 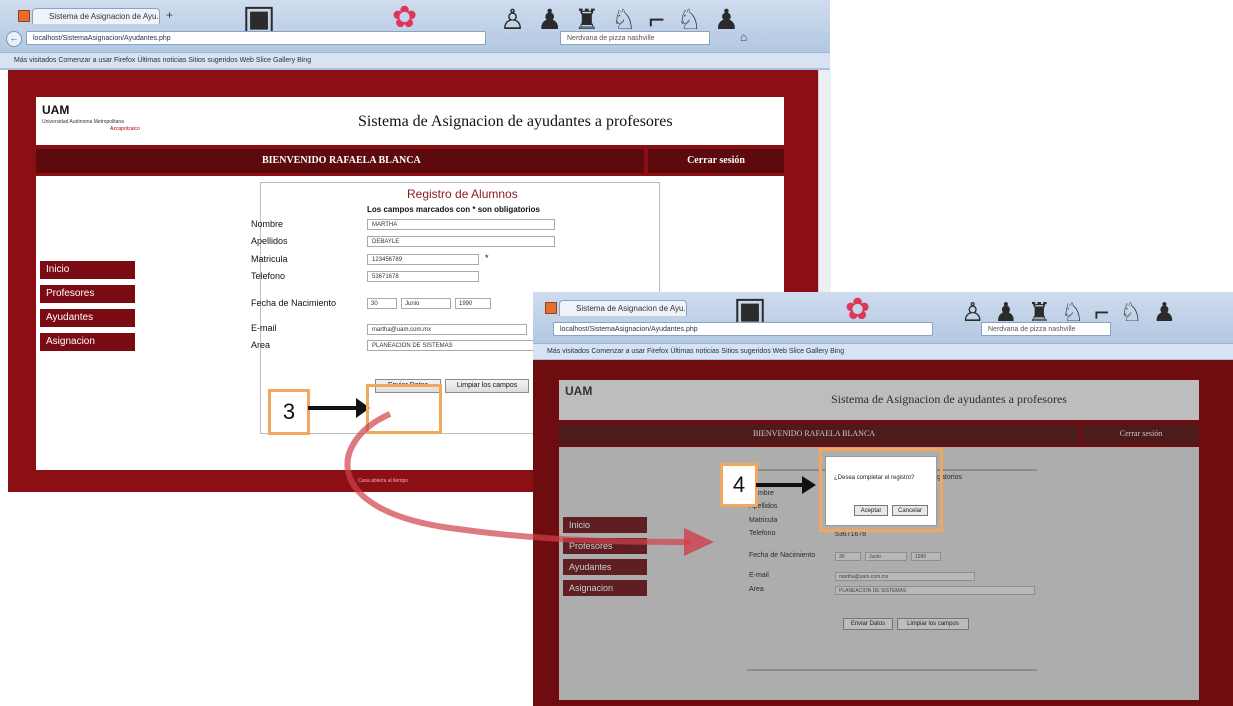 What do you see at coordinates (473, 303) in the screenshot?
I see `year-select: 1990` at bounding box center [473, 303].